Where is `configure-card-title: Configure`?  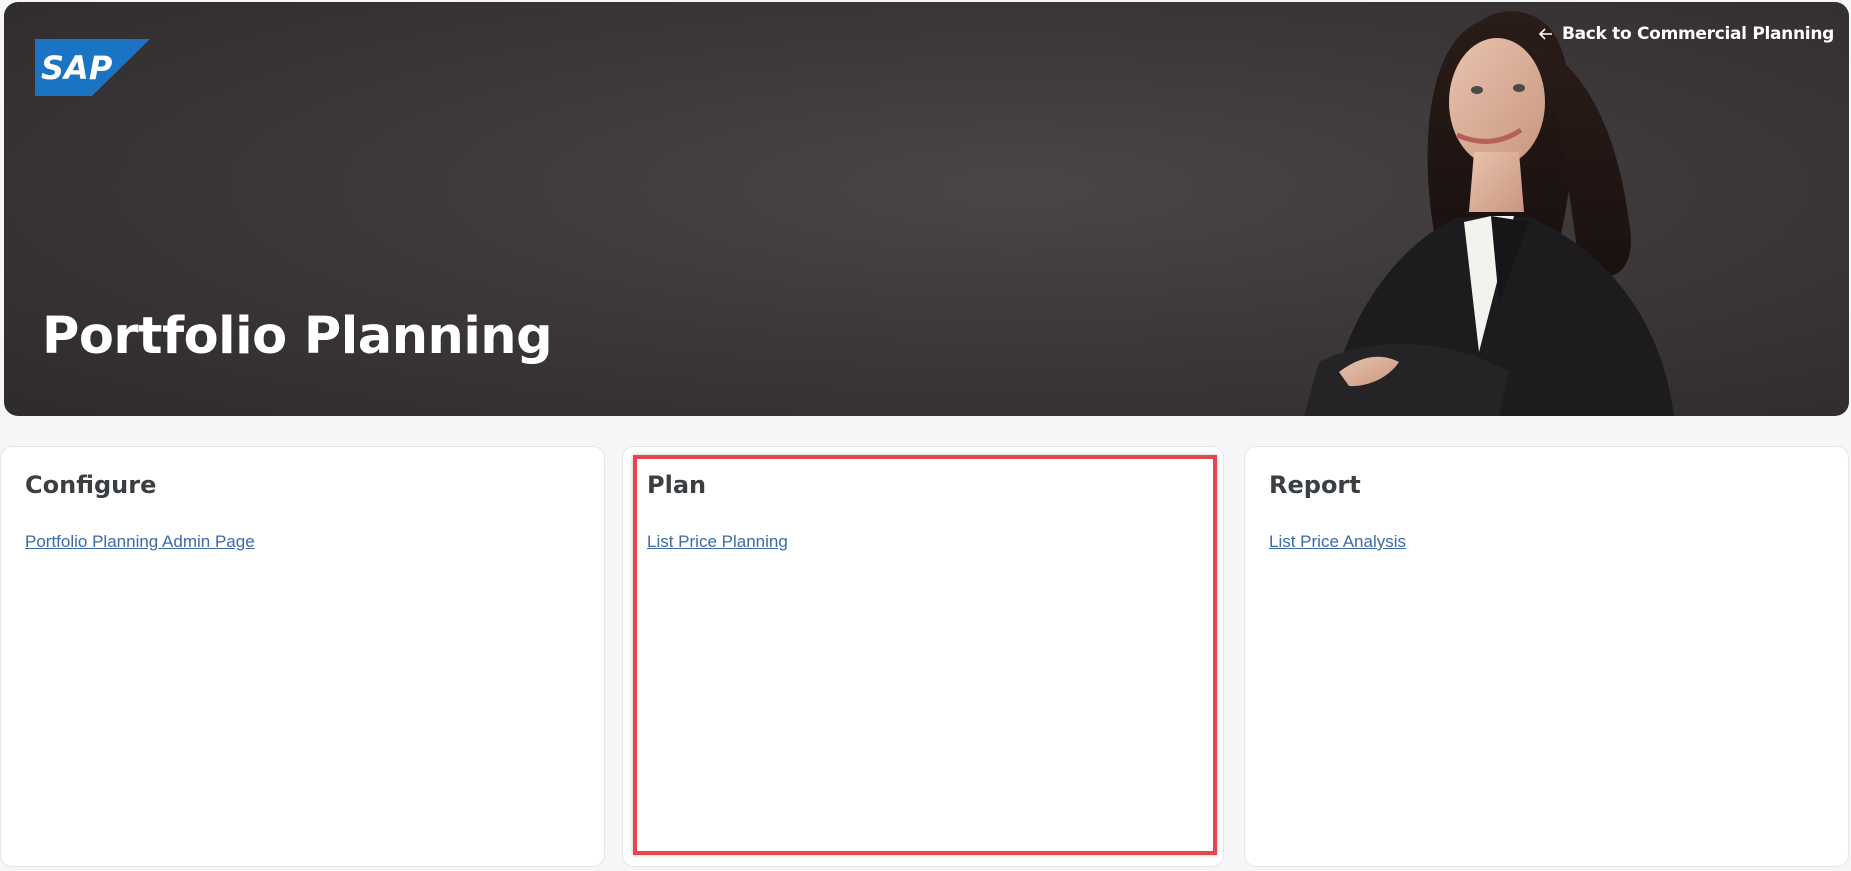
configure-card-title: Configure is located at coordinates (91, 485).